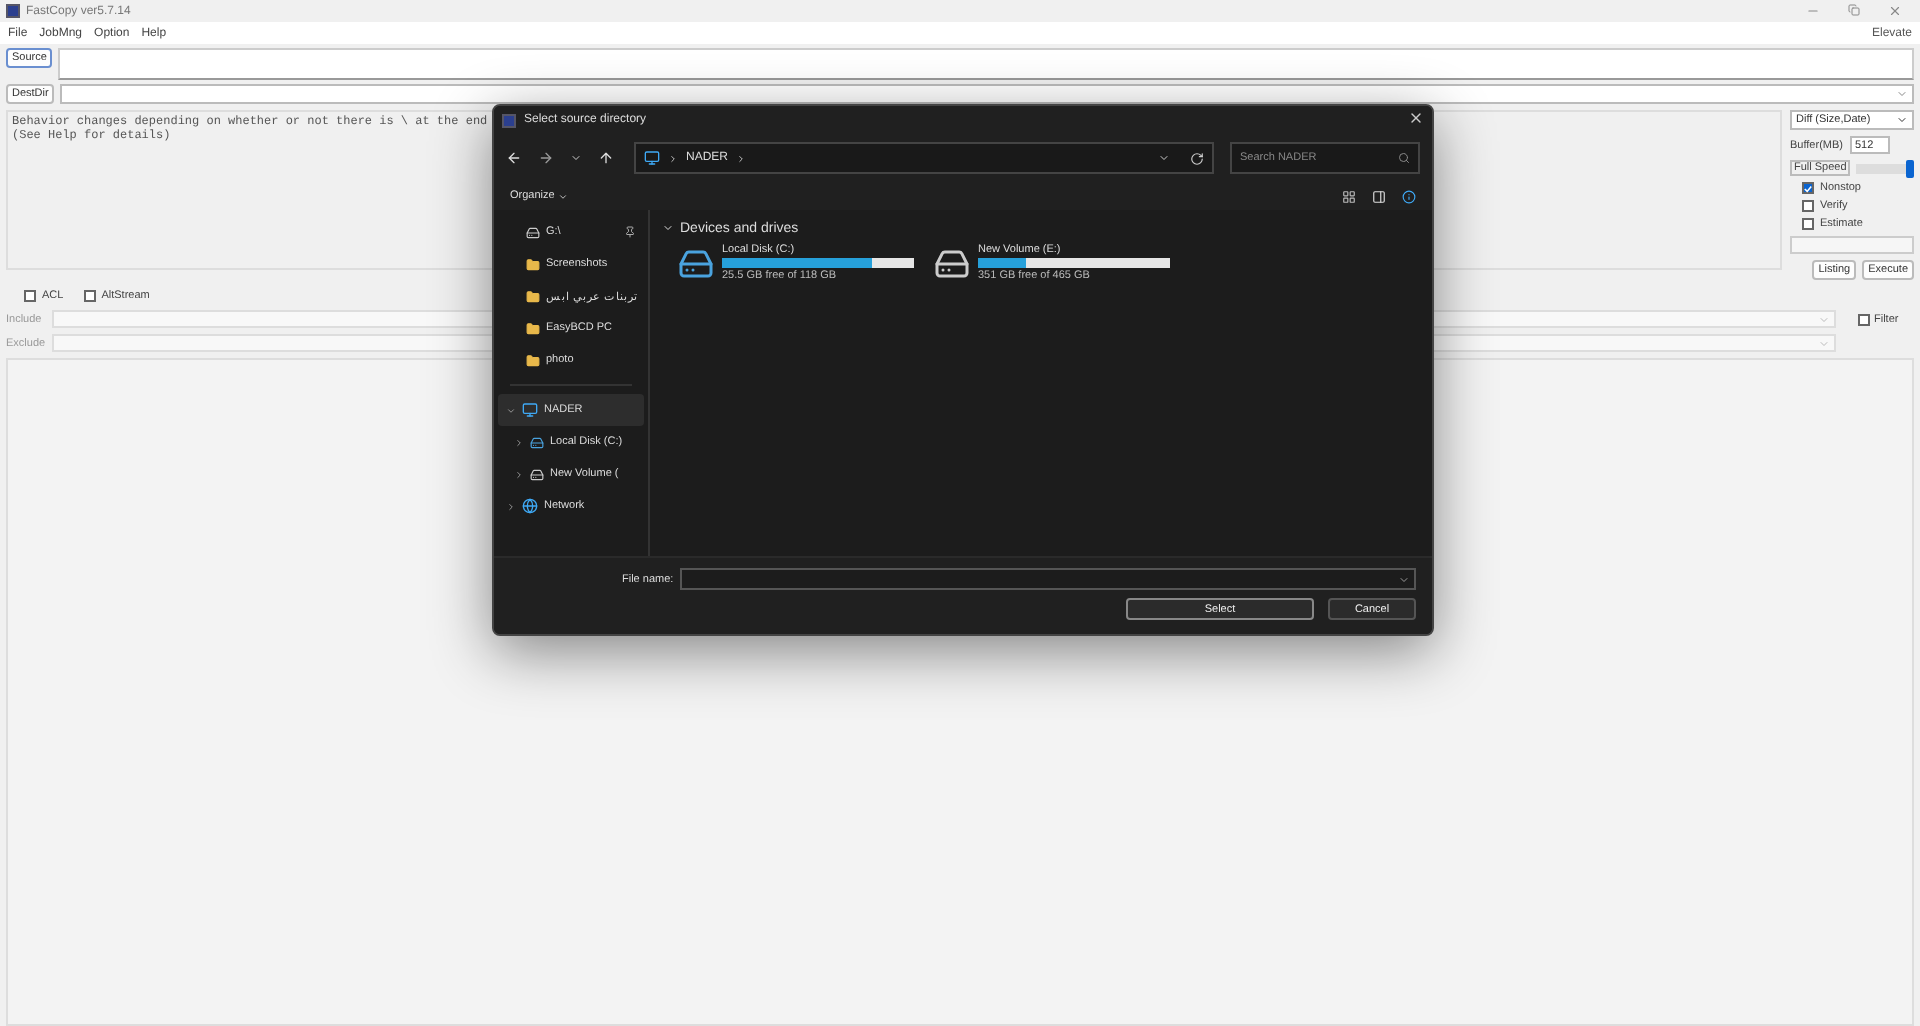 This screenshot has width=1920, height=1026. What do you see at coordinates (1404, 158) in the screenshot?
I see `search-icon` at bounding box center [1404, 158].